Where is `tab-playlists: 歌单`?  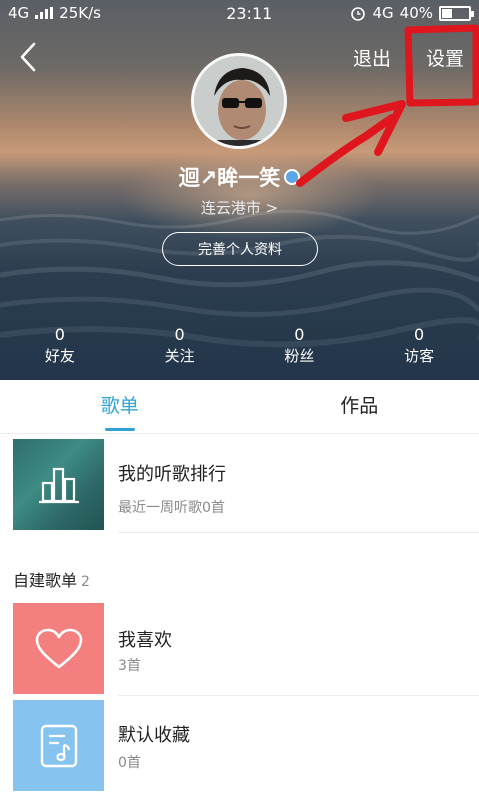
tab-playlists: 歌单 is located at coordinates (120, 406).